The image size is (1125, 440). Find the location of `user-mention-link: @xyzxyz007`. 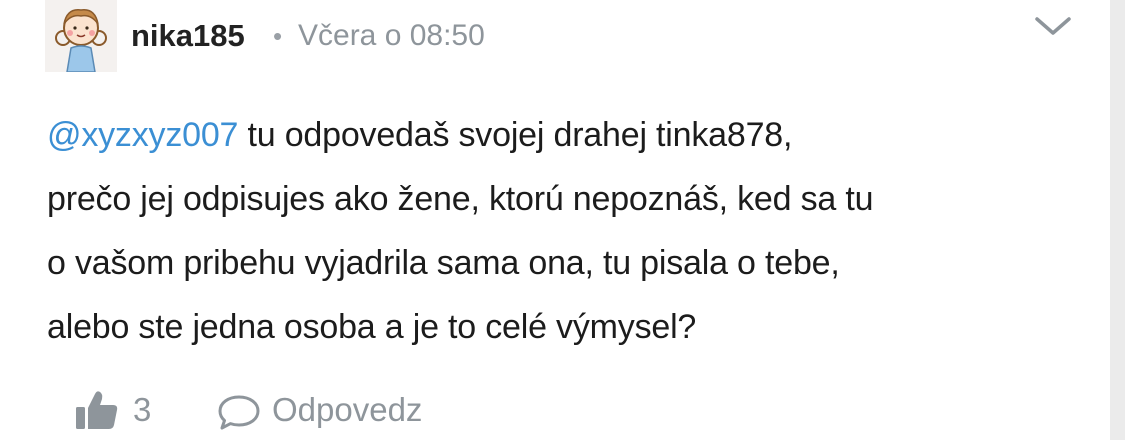

user-mention-link: @xyzxyz007 is located at coordinates (142, 135).